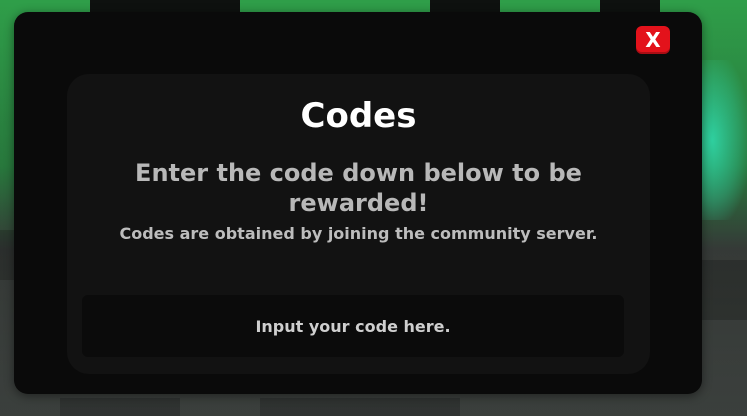 The width and height of the screenshot is (747, 416). What do you see at coordinates (358, 116) in the screenshot?
I see `modal-title: Codes` at bounding box center [358, 116].